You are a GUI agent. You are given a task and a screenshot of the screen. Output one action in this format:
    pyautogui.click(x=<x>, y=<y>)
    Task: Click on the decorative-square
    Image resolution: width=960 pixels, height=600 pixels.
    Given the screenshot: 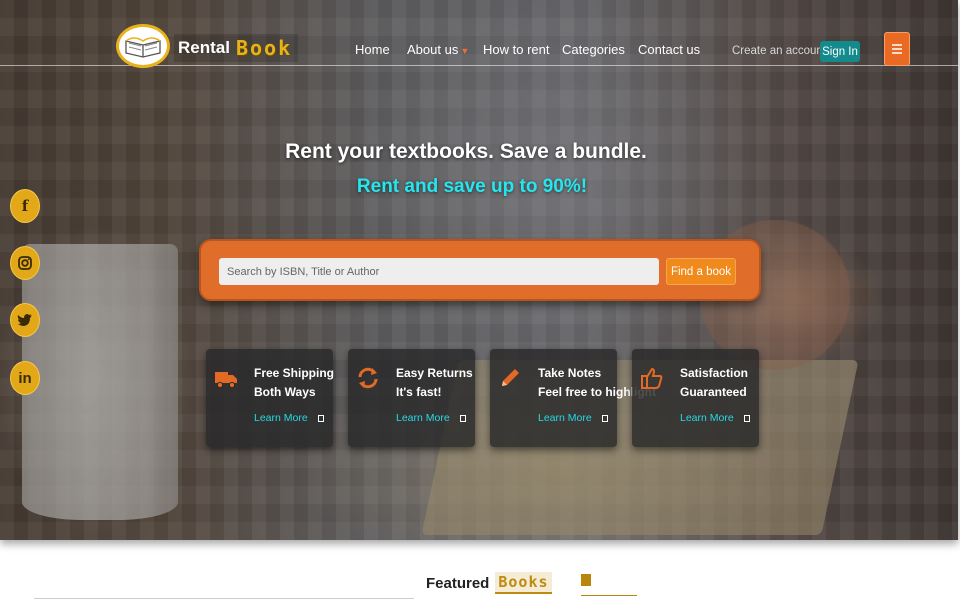 What is the action you would take?
    pyautogui.click(x=586, y=580)
    